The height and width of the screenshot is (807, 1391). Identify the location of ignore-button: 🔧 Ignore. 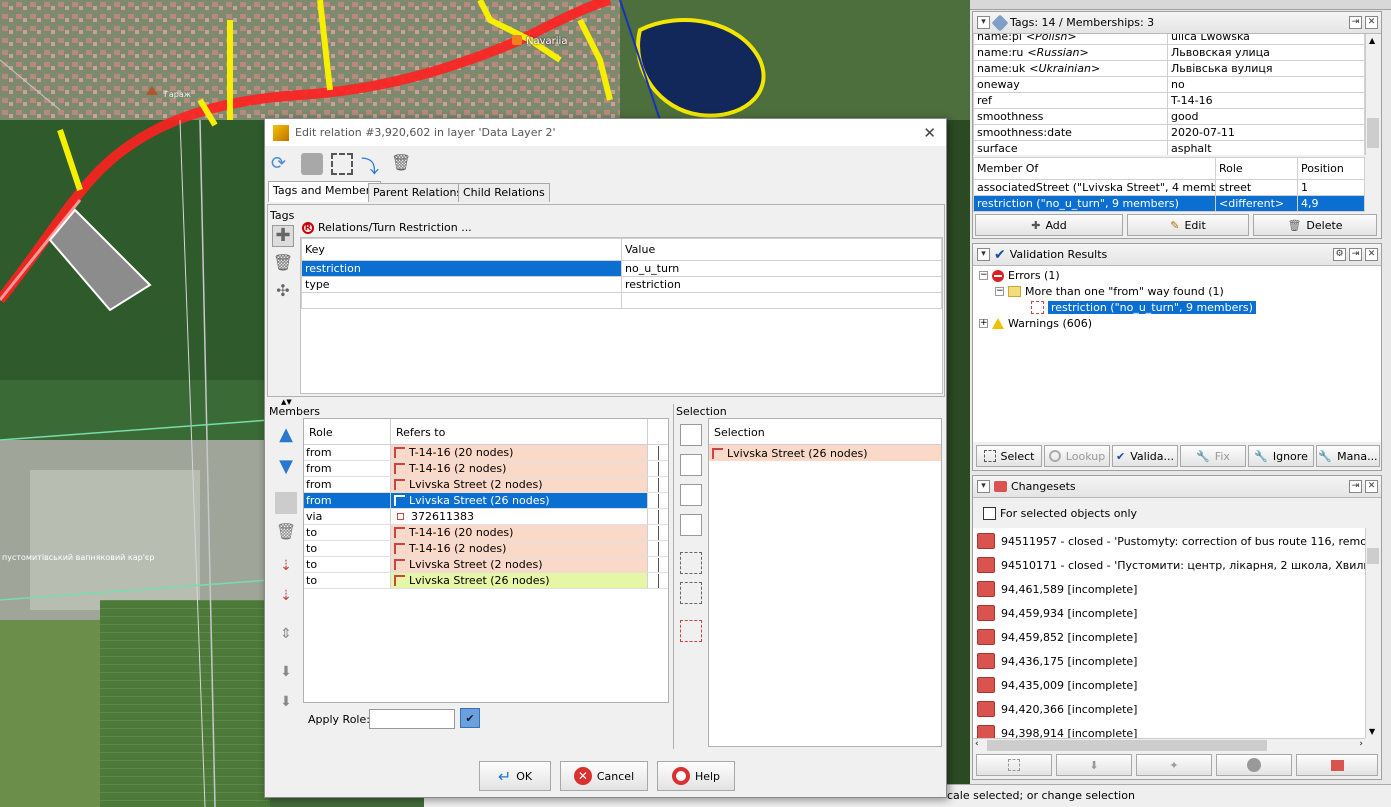
(1281, 456).